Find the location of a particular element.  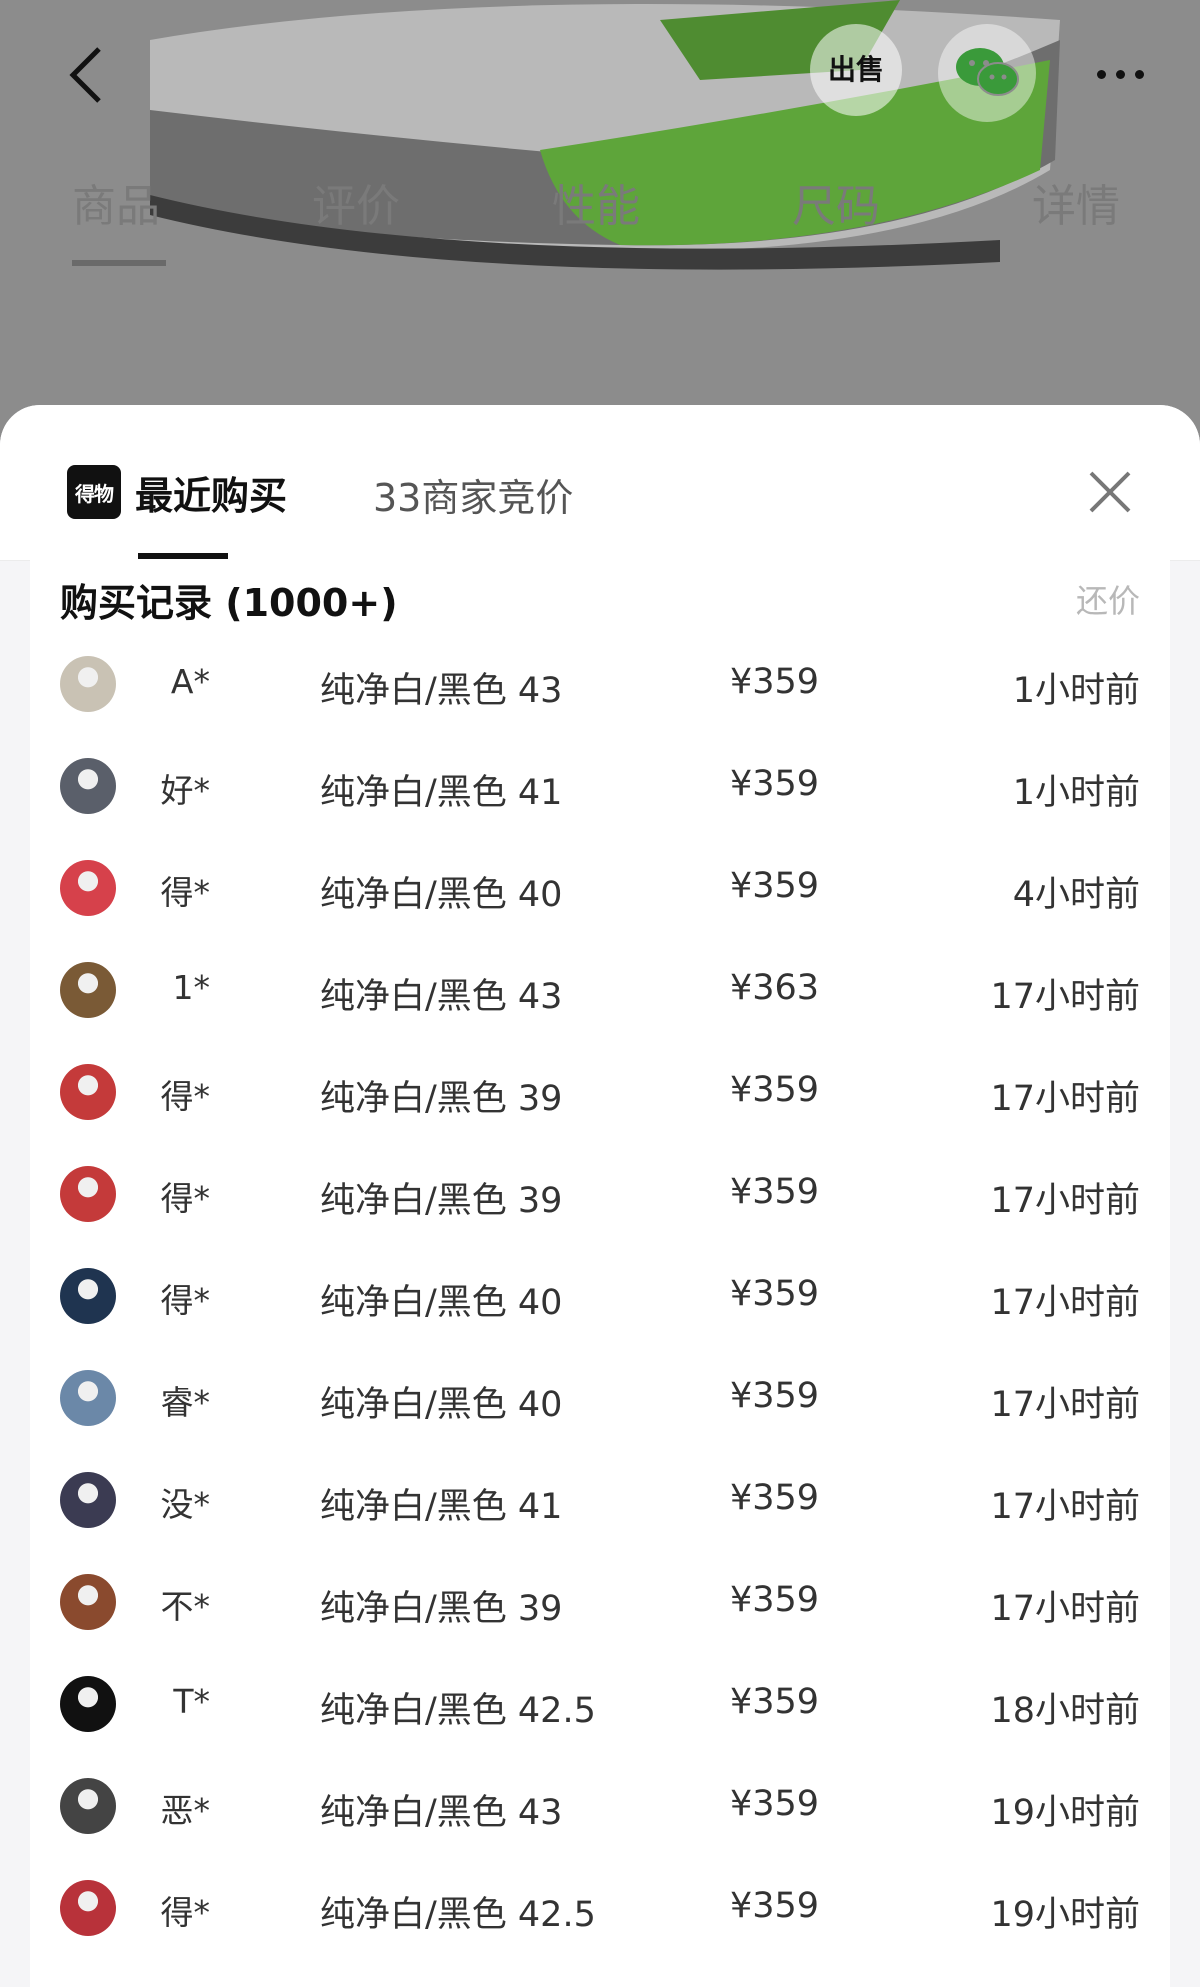

close-icon is located at coordinates (1110, 492).